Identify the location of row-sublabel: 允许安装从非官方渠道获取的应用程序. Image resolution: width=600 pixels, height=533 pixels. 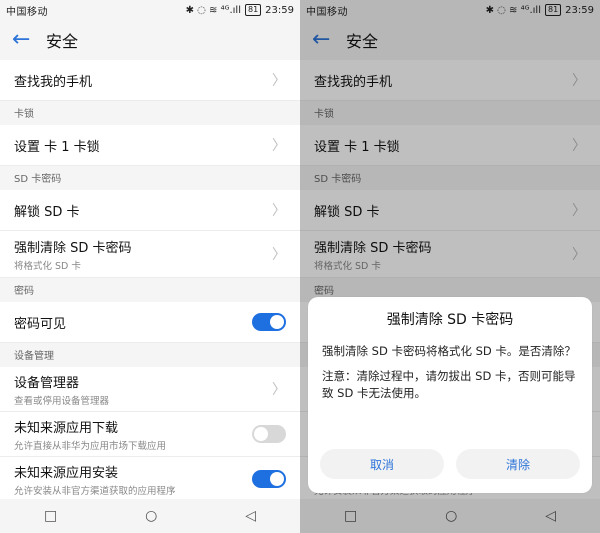
(95, 491).